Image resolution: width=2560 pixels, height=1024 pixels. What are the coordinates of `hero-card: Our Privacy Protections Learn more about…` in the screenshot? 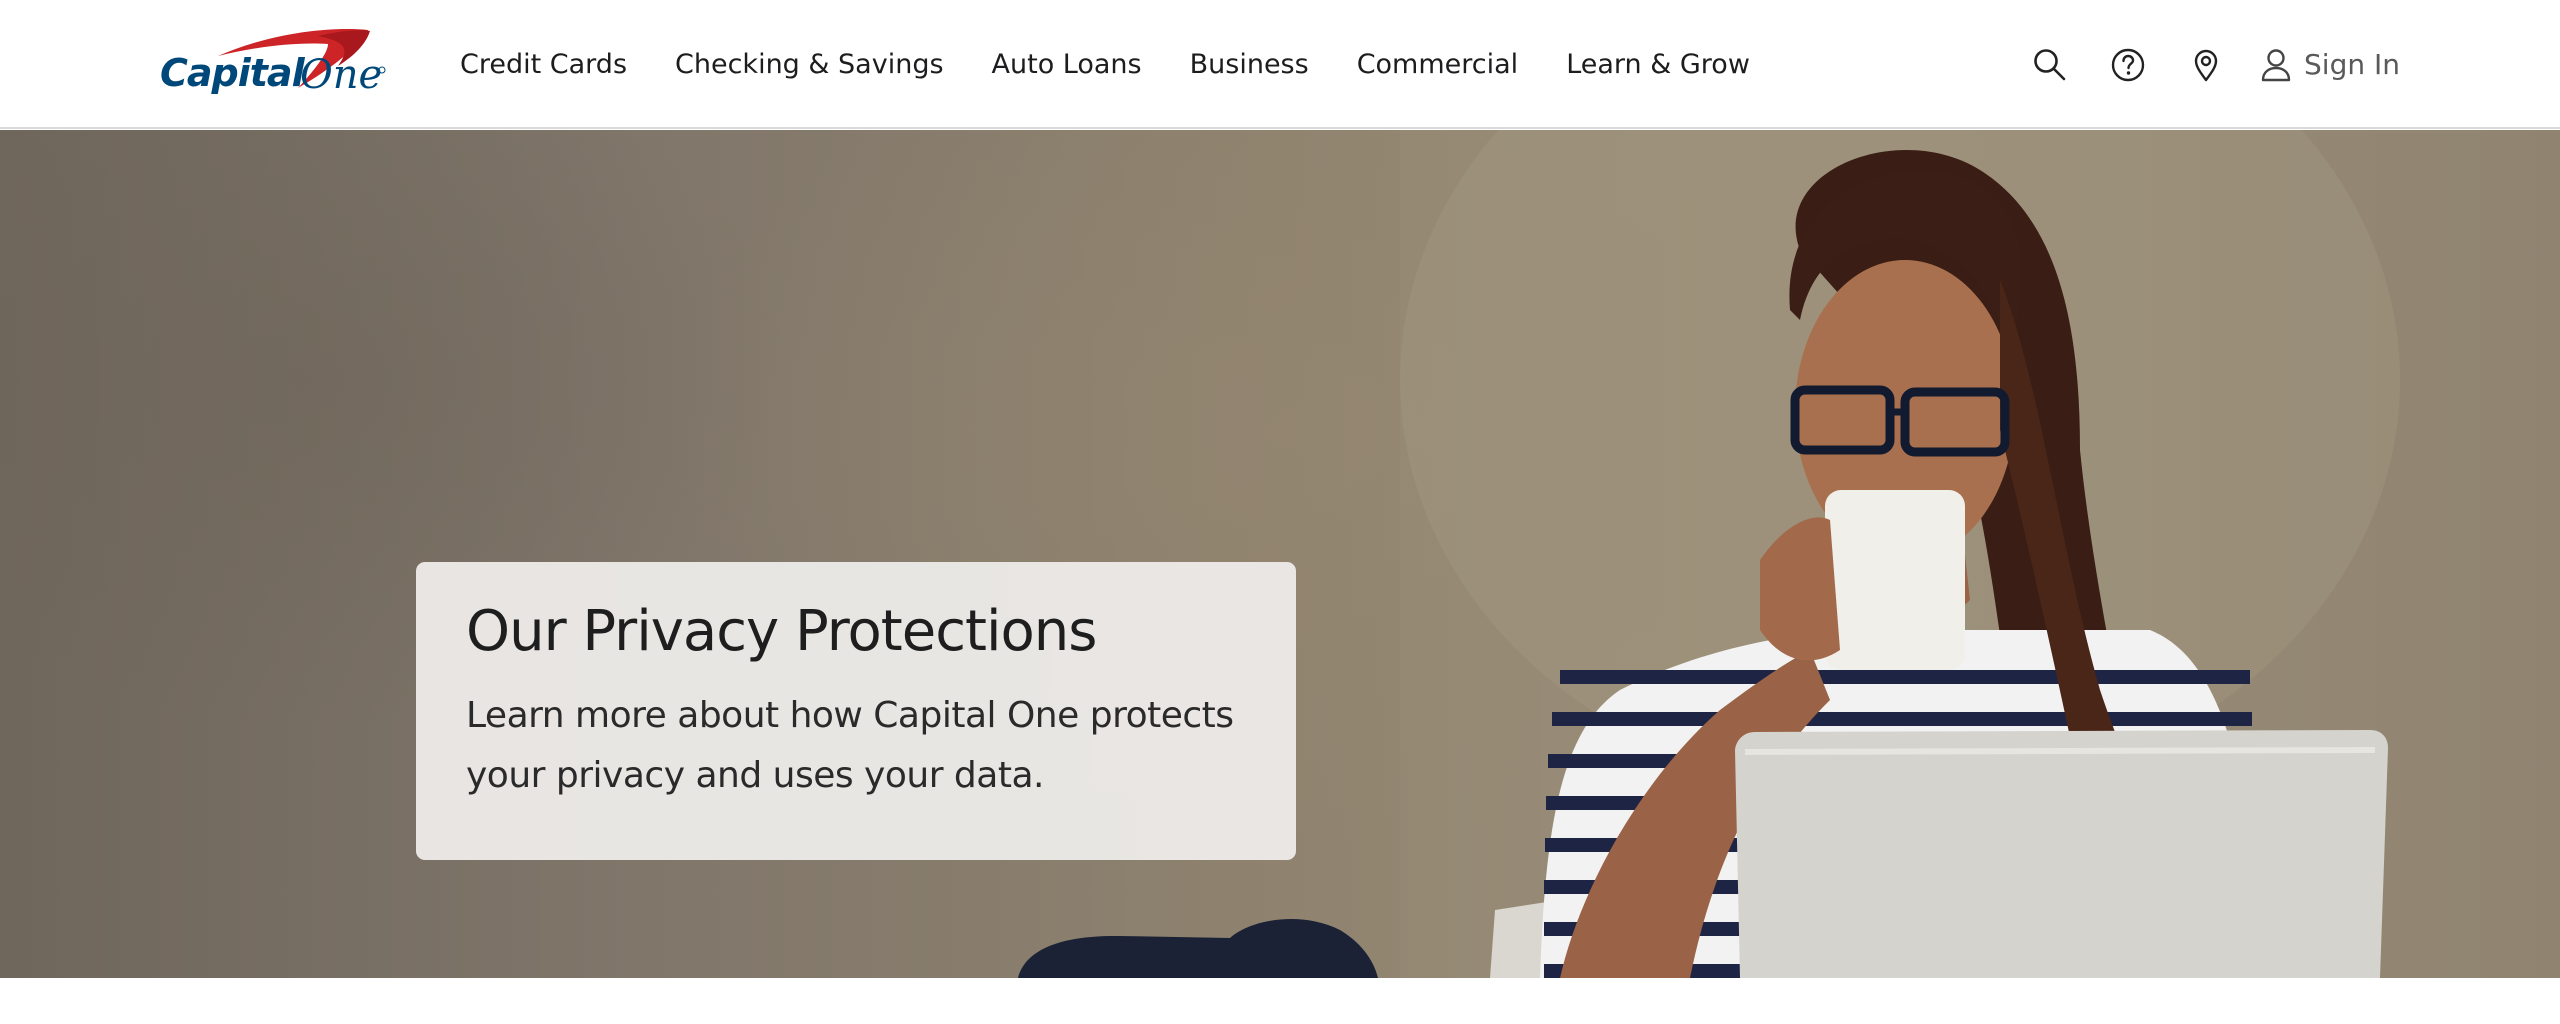 It's located at (856, 711).